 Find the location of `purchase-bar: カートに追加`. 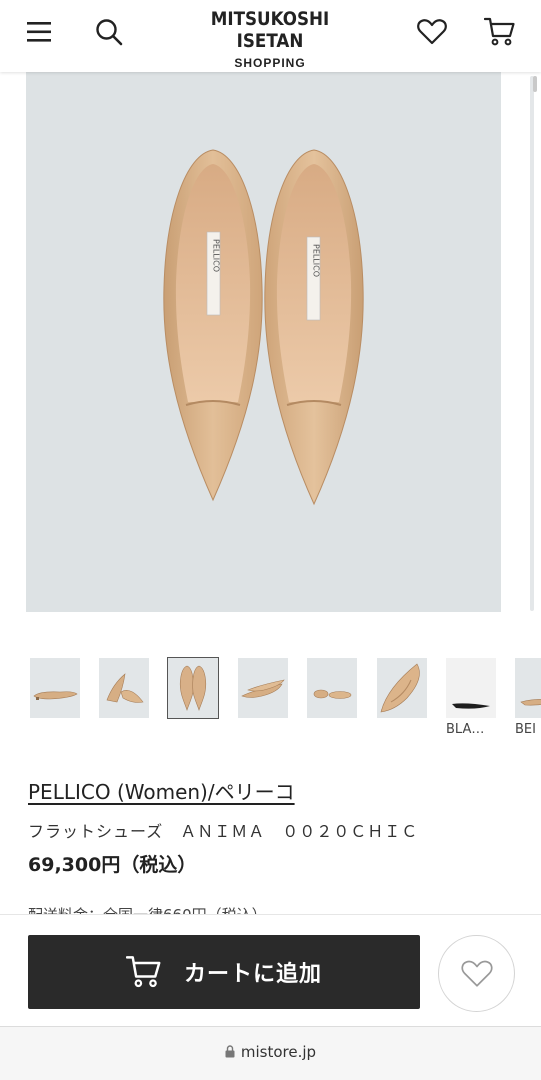

purchase-bar: カートに追加 is located at coordinates (270, 970).